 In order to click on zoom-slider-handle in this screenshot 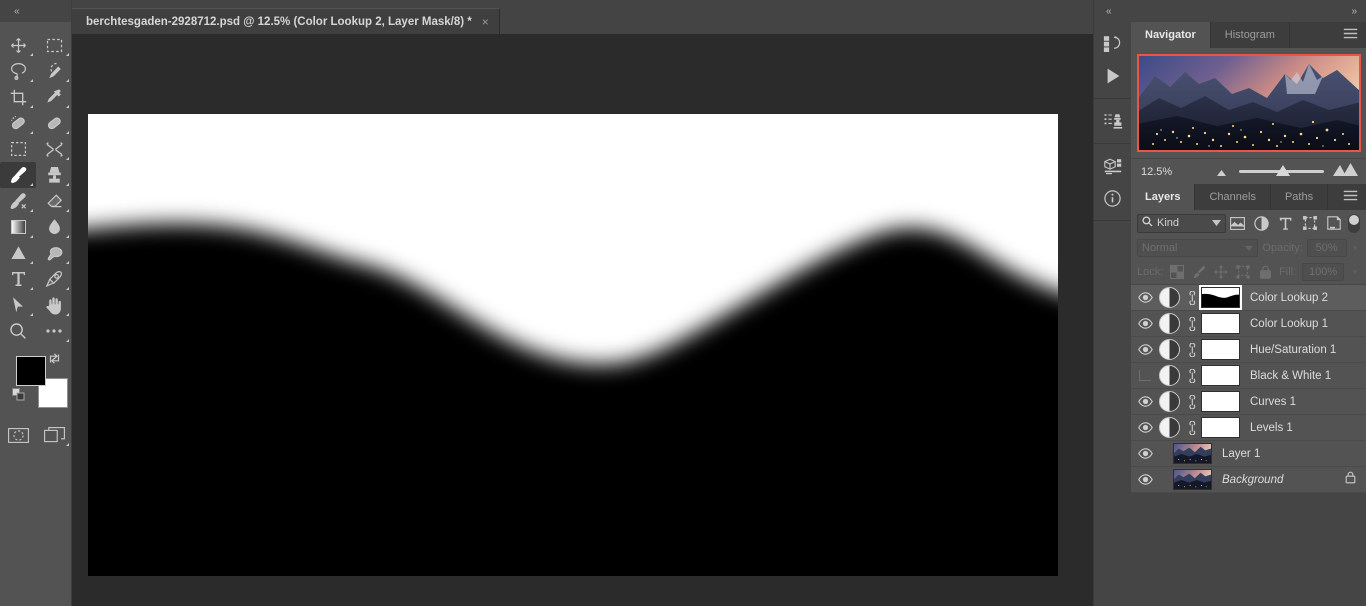, I will do `click(1282, 170)`.